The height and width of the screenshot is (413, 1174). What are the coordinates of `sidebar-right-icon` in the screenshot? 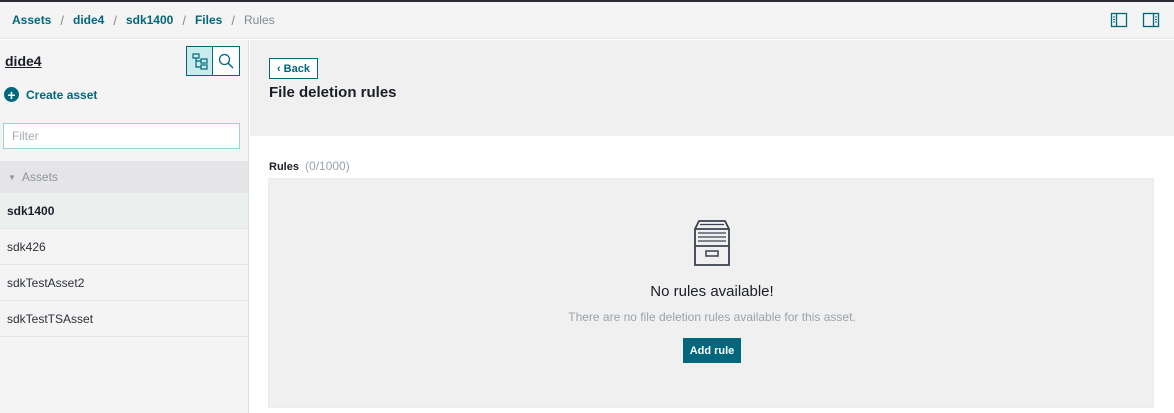 It's located at (1151, 20).